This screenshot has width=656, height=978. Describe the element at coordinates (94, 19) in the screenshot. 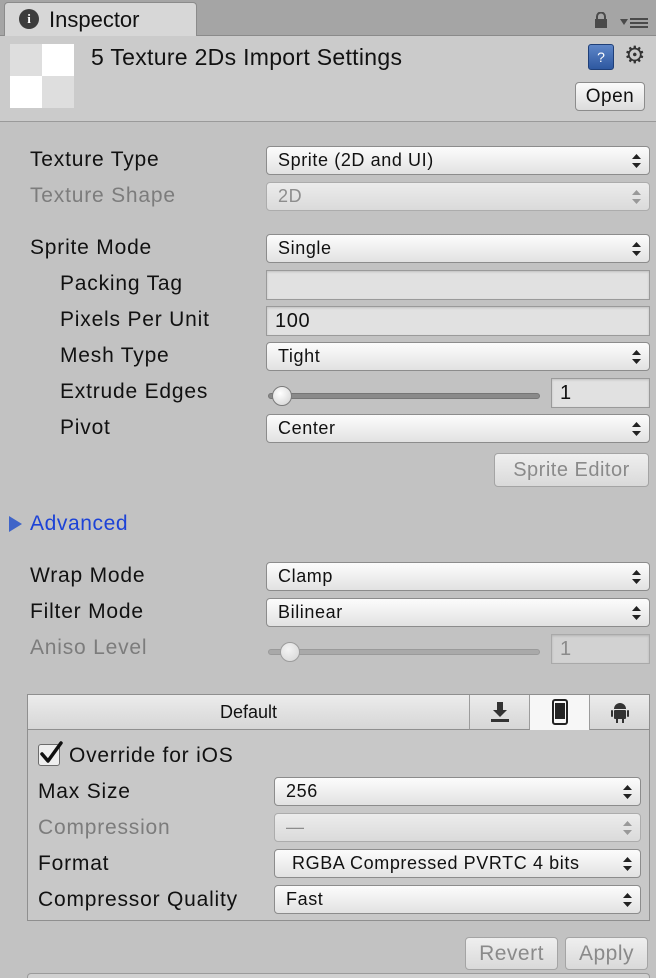

I see `tab-inspector-label: Inspector` at that location.